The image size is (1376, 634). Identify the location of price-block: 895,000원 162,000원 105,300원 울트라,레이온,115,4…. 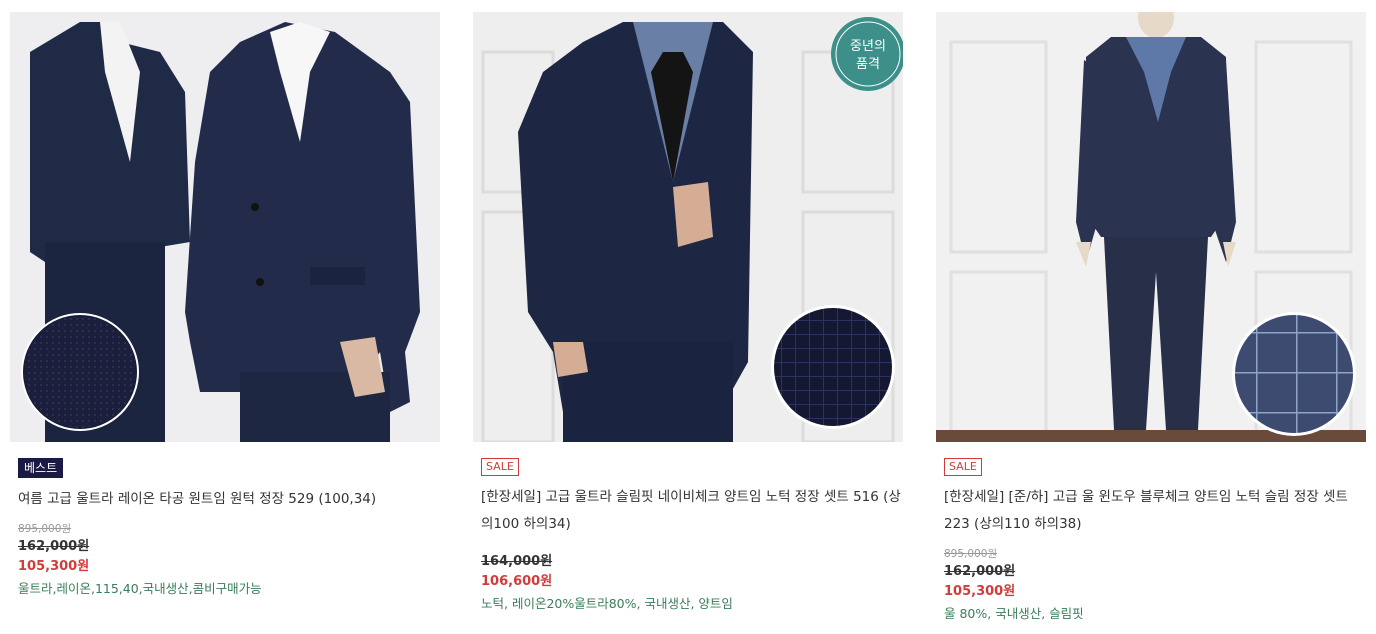
(229, 560).